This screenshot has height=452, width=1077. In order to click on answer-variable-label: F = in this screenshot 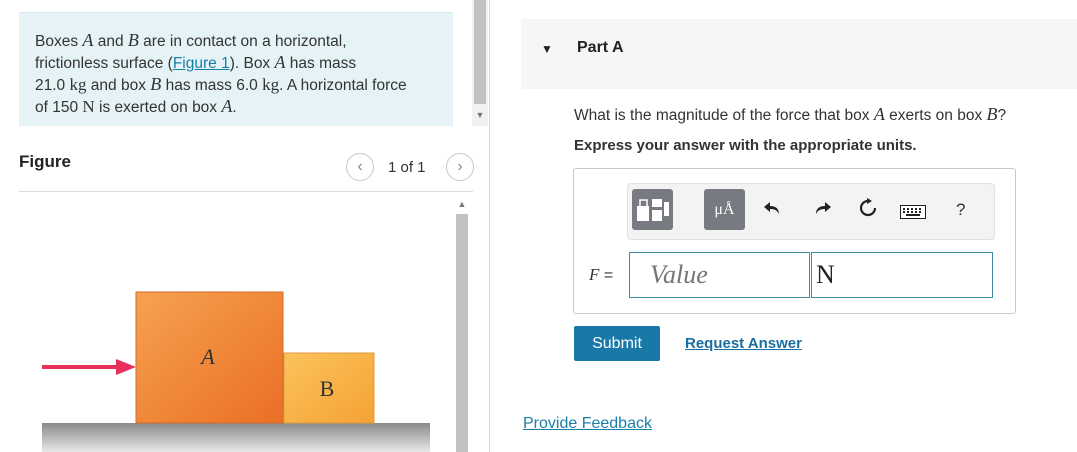, I will do `click(601, 275)`.